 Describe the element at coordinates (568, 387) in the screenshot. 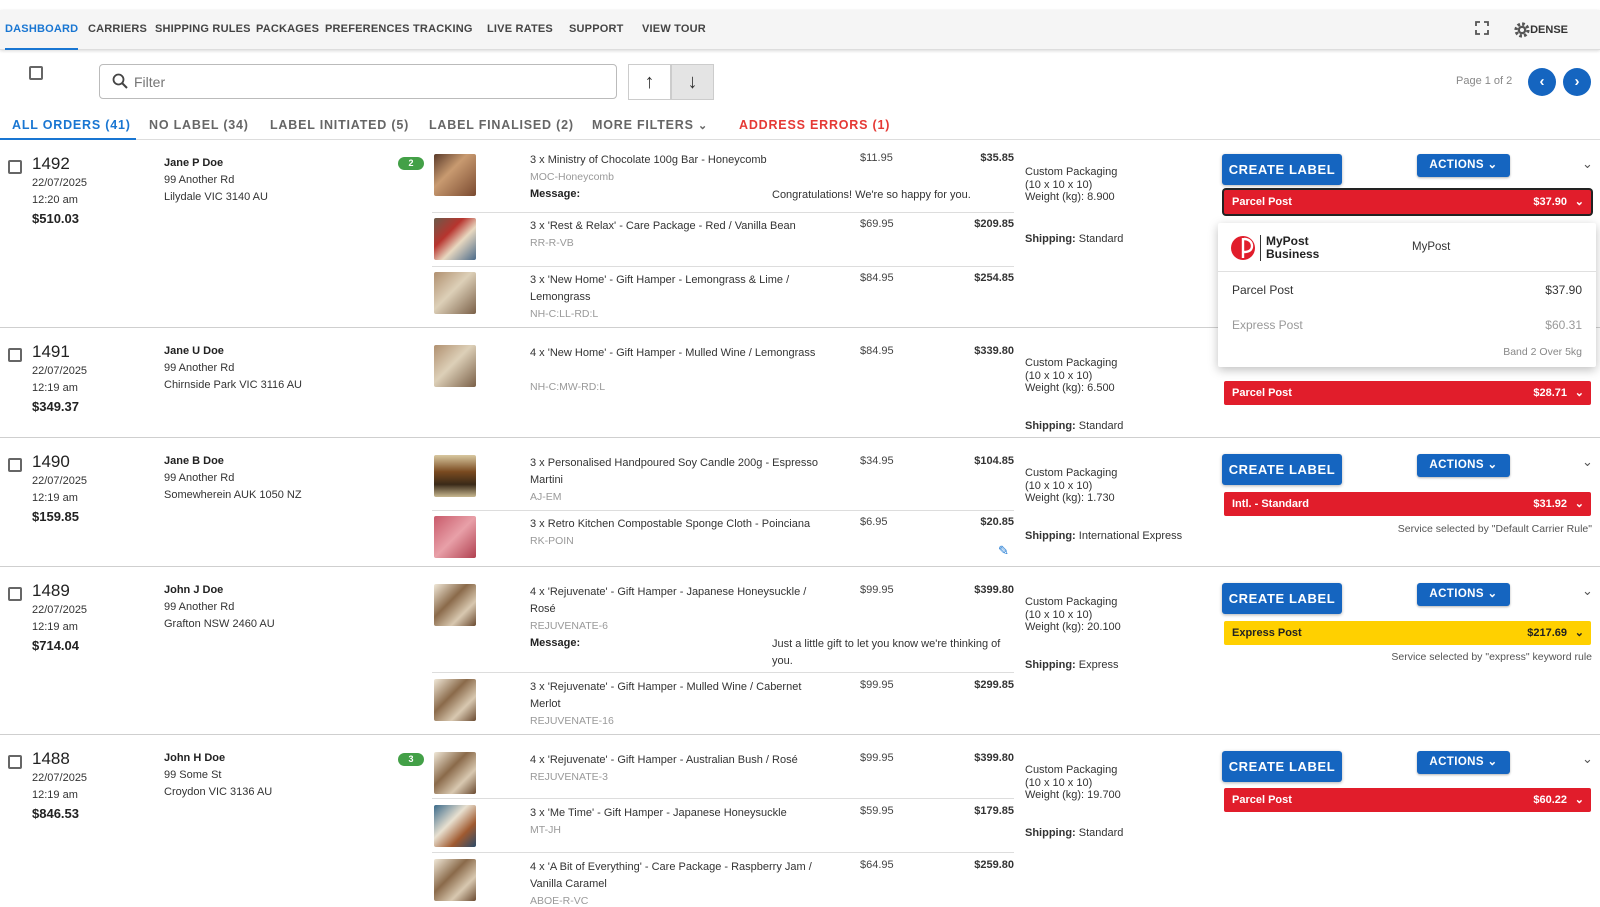

I see `item-sku: NH-C:MW-RD:L` at that location.